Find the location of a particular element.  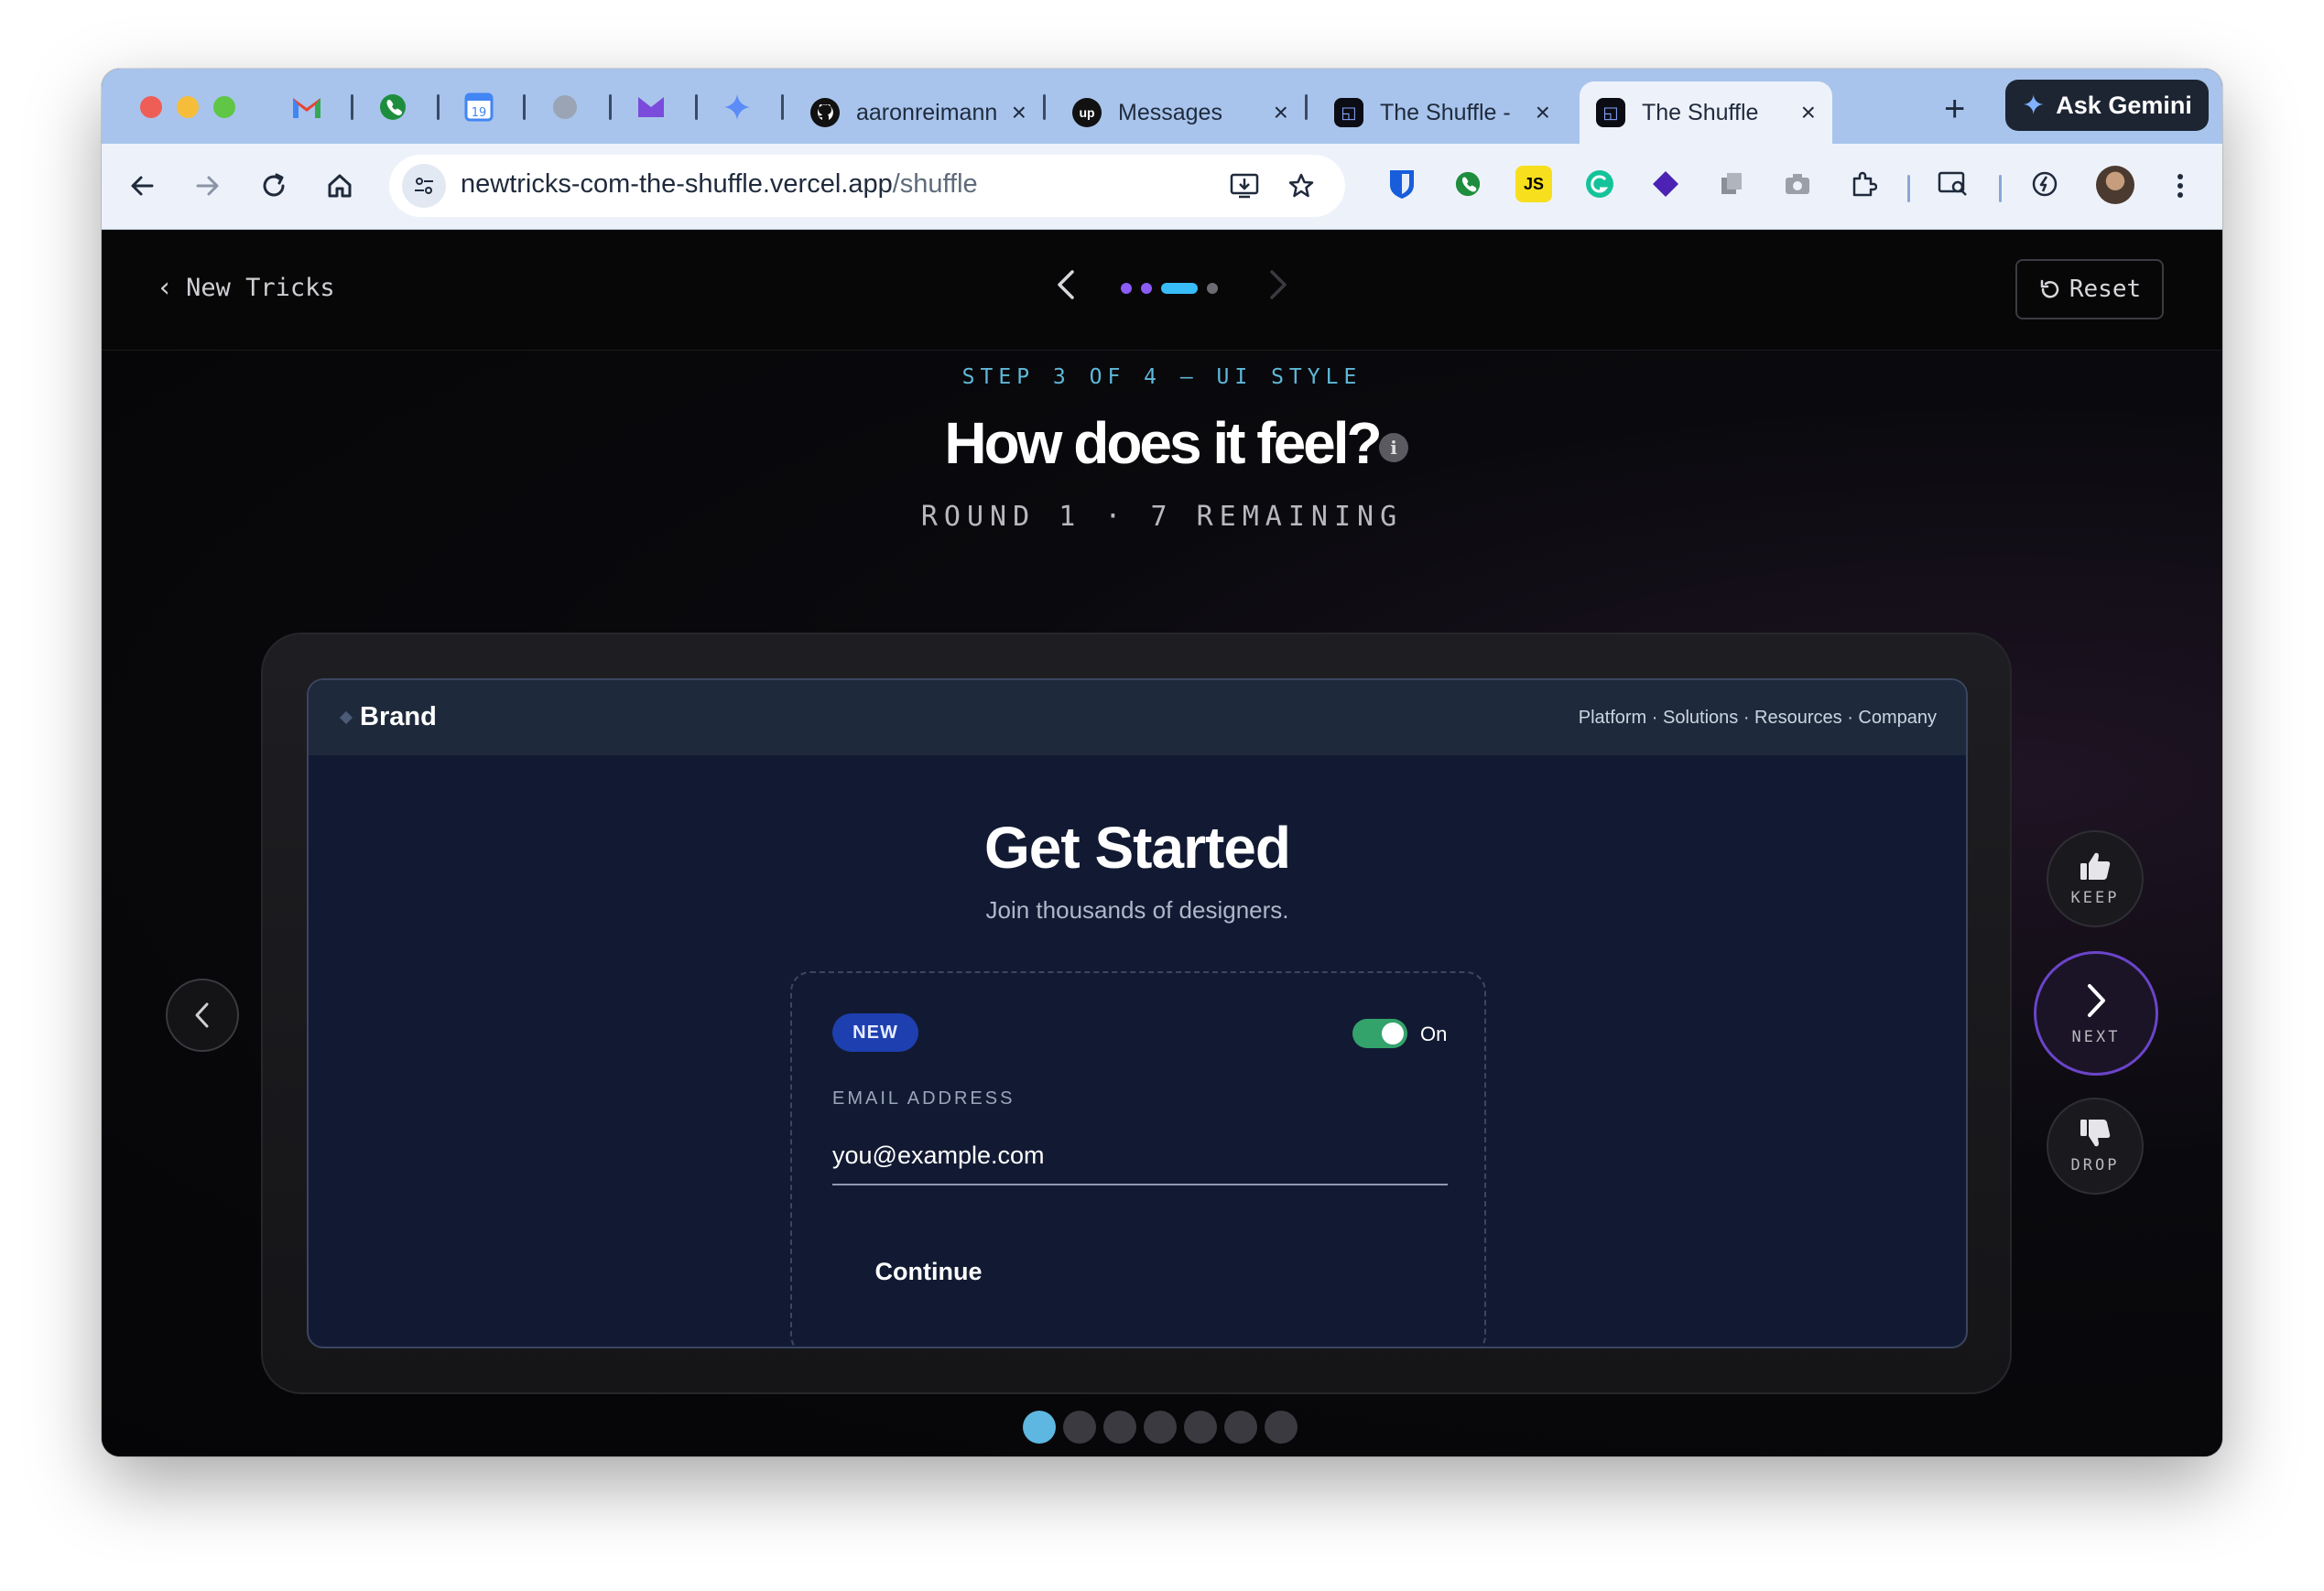

drop-label: DROP is located at coordinates (2095, 1165).